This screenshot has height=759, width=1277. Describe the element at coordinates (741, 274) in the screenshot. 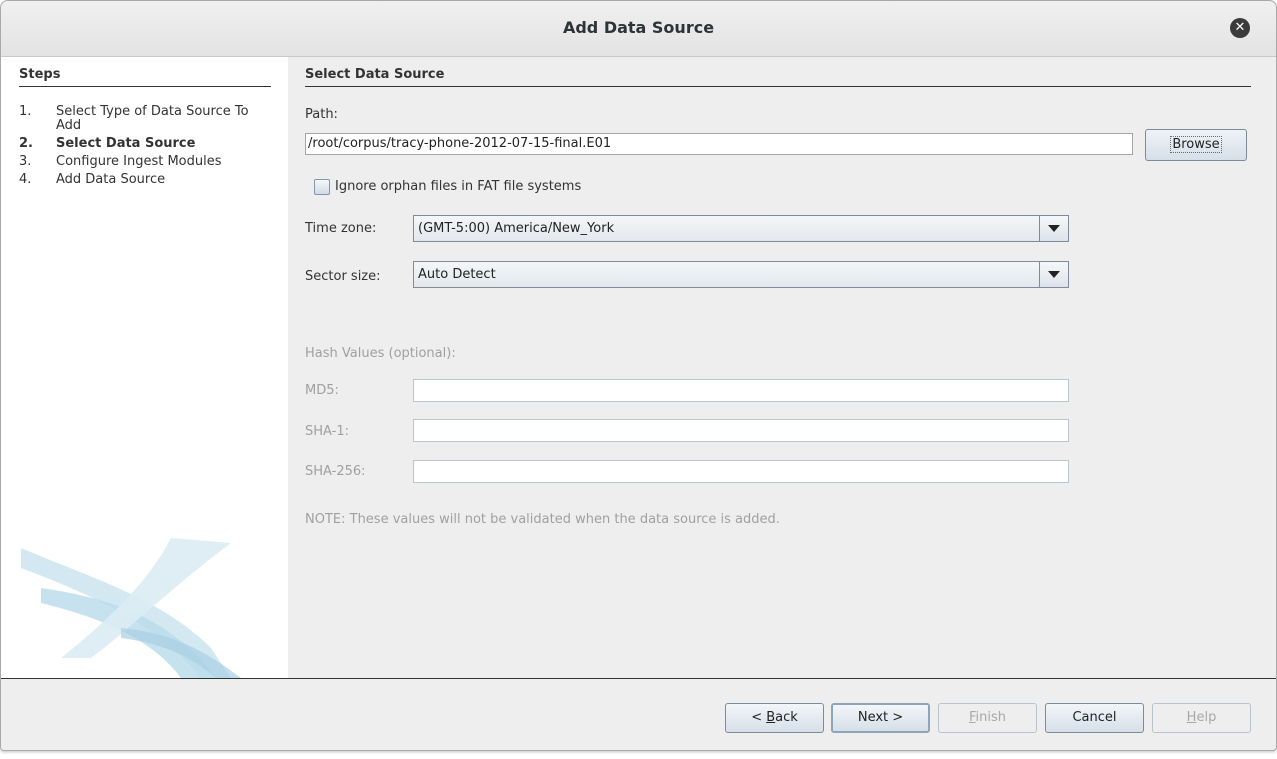

I see `sector-size-select: Auto Detect` at that location.